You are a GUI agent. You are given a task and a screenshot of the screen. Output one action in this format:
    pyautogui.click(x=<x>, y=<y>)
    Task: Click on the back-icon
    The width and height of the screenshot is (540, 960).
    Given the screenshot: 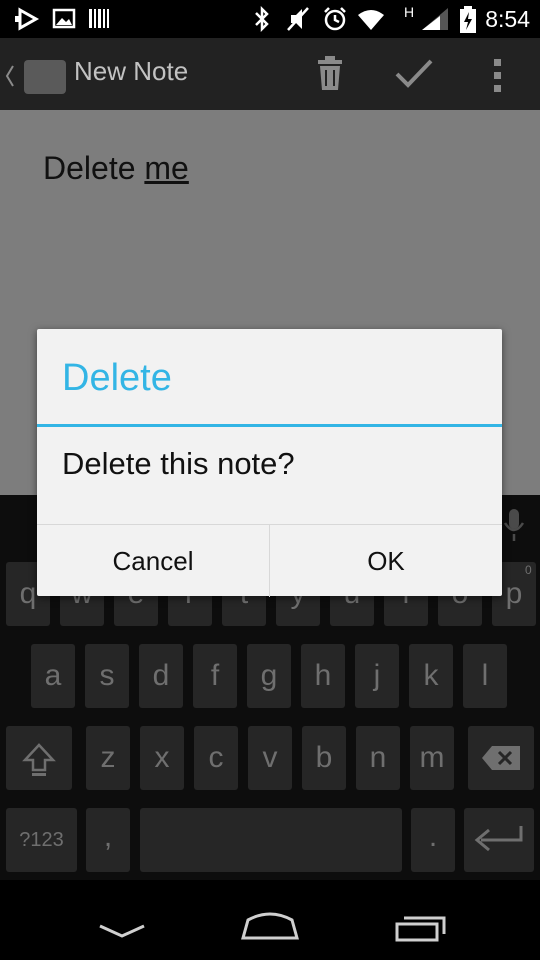 What is the action you would take?
    pyautogui.click(x=122, y=931)
    